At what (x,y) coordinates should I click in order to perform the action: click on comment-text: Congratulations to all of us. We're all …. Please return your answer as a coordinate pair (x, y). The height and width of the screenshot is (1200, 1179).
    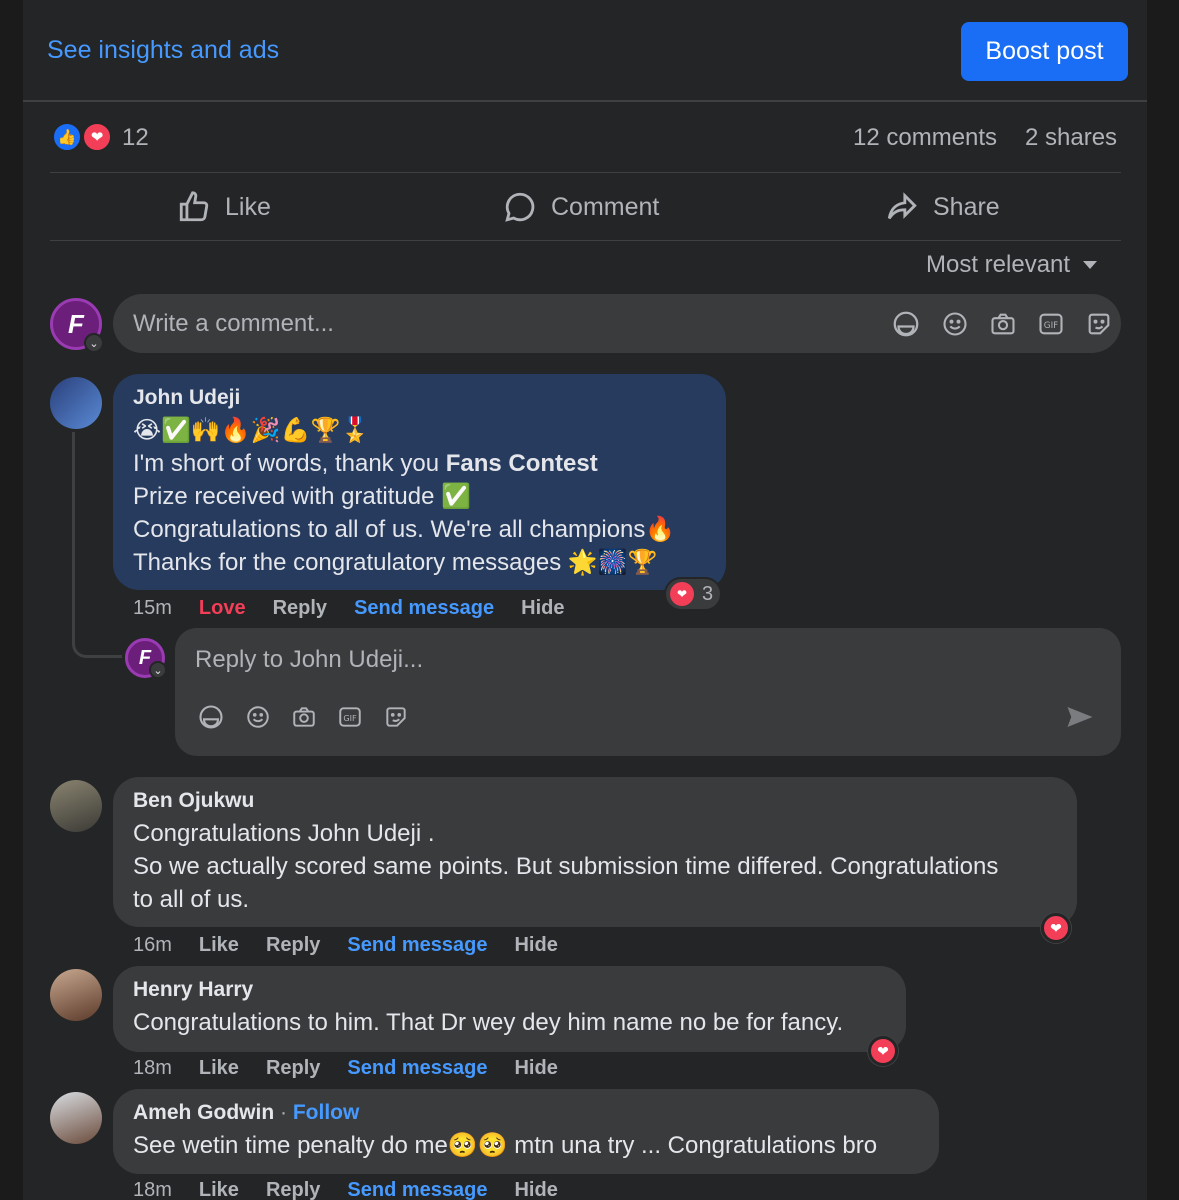
    Looking at the image, I should click on (404, 529).